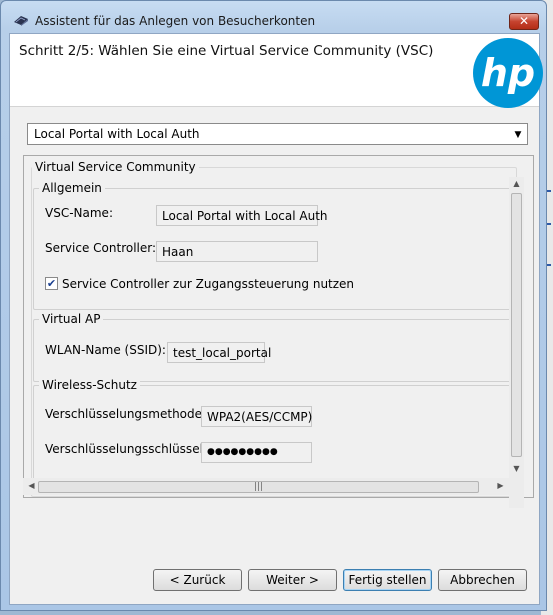 The height and width of the screenshot is (615, 553). I want to click on scroll-up-icon: ▲, so click(516, 183).